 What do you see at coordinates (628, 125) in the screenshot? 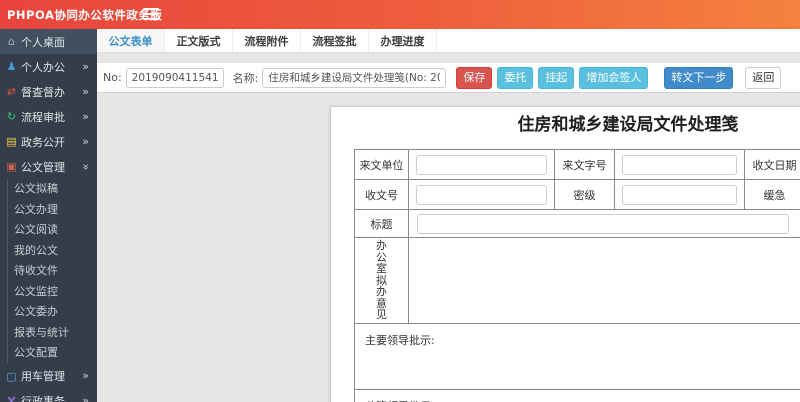
I see `document-title: 住房和城乡建设局文件处理笺` at bounding box center [628, 125].